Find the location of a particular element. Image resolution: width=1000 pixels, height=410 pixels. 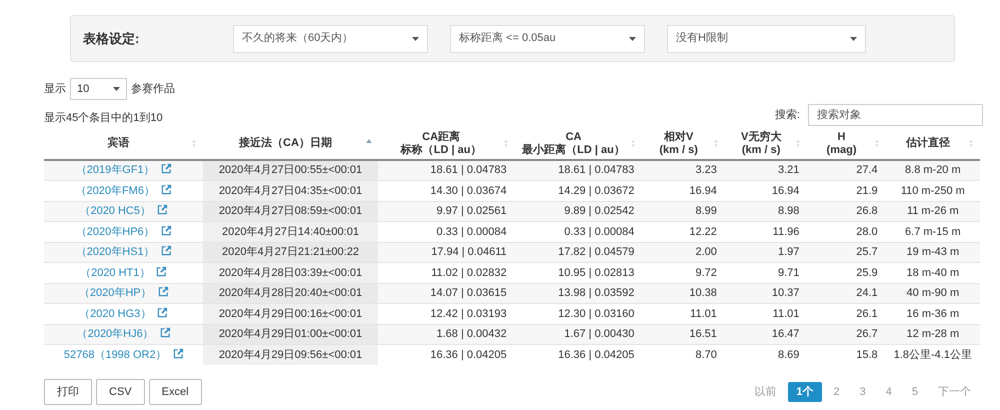

table-cell: 2020年4月28日20:40±<00:01 is located at coordinates (290, 293).